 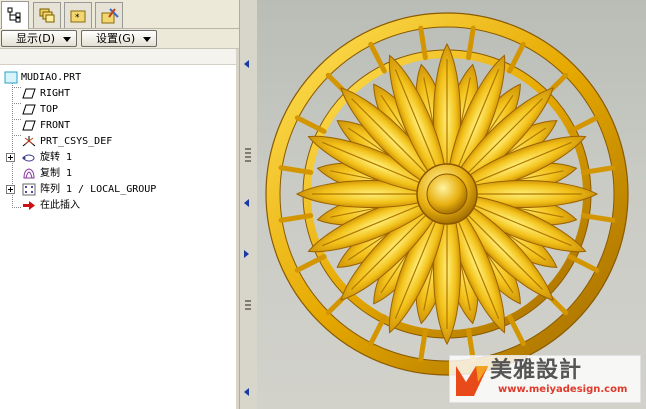 What do you see at coordinates (56, 173) in the screenshot?
I see `tree-item-label: 复制 1` at bounding box center [56, 173].